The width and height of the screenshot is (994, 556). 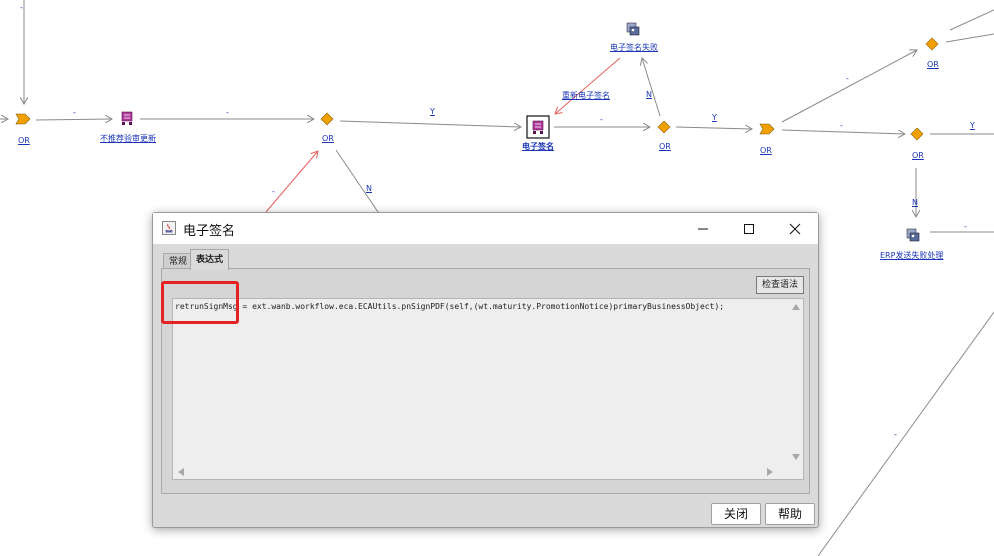 I want to click on dialog-titlebar: 电子签名, so click(x=485, y=229).